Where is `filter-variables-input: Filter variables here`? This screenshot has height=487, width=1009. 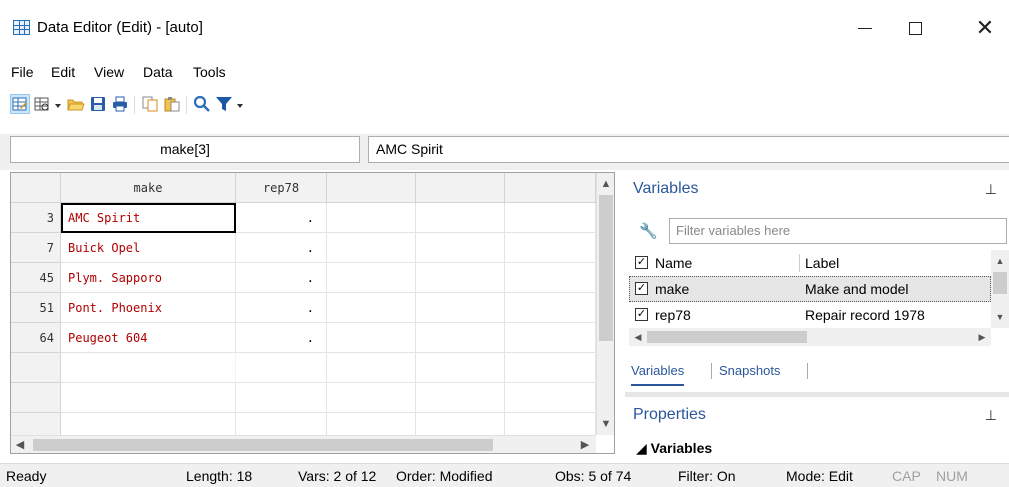 filter-variables-input: Filter variables here is located at coordinates (838, 231).